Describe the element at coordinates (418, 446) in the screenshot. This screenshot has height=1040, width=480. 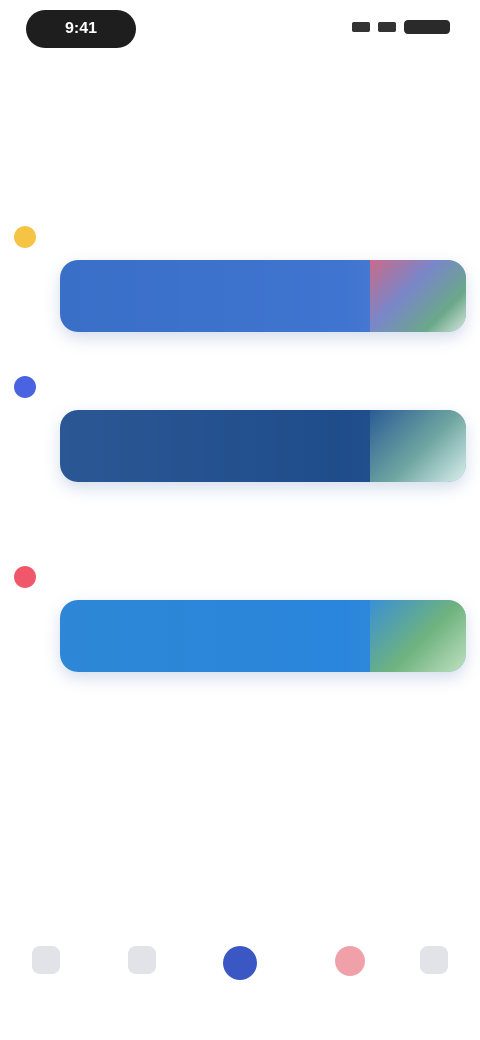
I see `group-2-card-thumbnail` at that location.